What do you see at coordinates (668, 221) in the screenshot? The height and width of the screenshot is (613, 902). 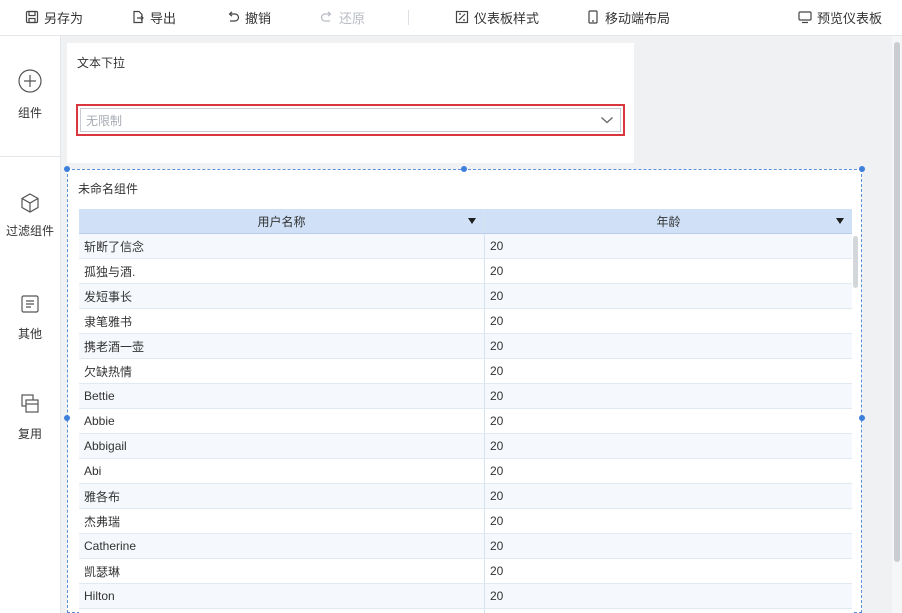 I see `column-header-age: 年龄` at bounding box center [668, 221].